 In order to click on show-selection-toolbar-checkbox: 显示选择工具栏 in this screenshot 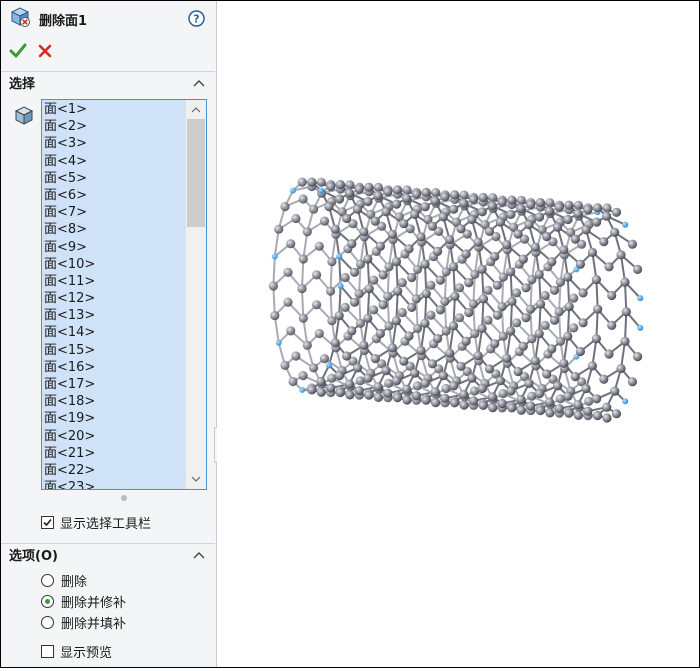, I will do `click(96, 522)`.